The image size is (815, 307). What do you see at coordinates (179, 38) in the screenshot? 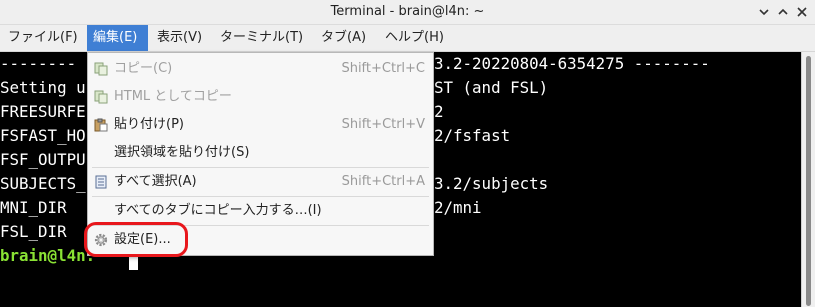
I see `menu-view: 表示(V)` at bounding box center [179, 38].